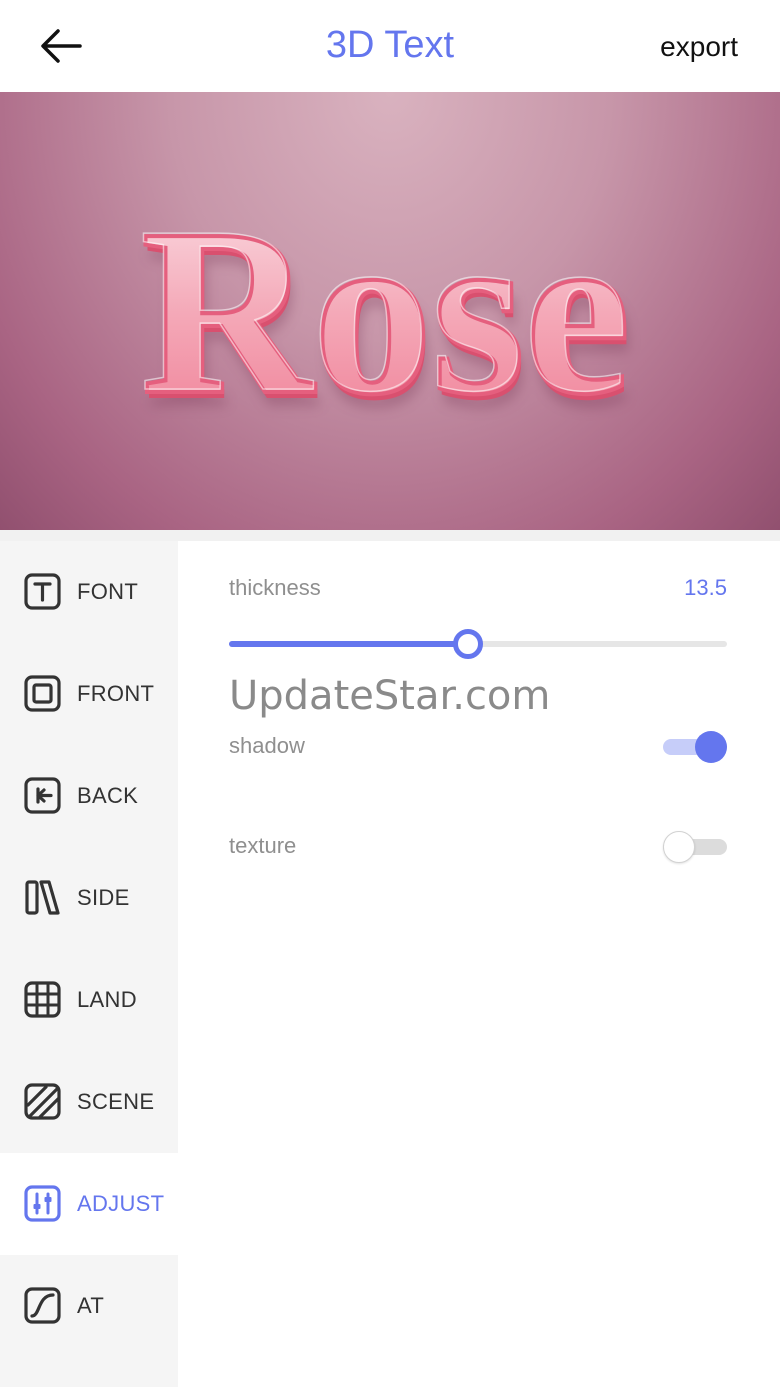  Describe the element at coordinates (468, 644) in the screenshot. I see `slider-thumb` at that location.